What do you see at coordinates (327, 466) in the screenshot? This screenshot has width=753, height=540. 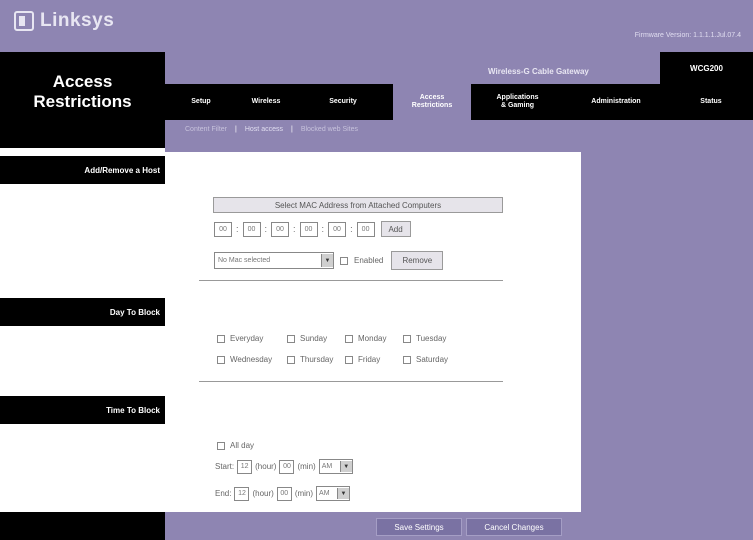 I see `start-ampm-value: AM` at bounding box center [327, 466].